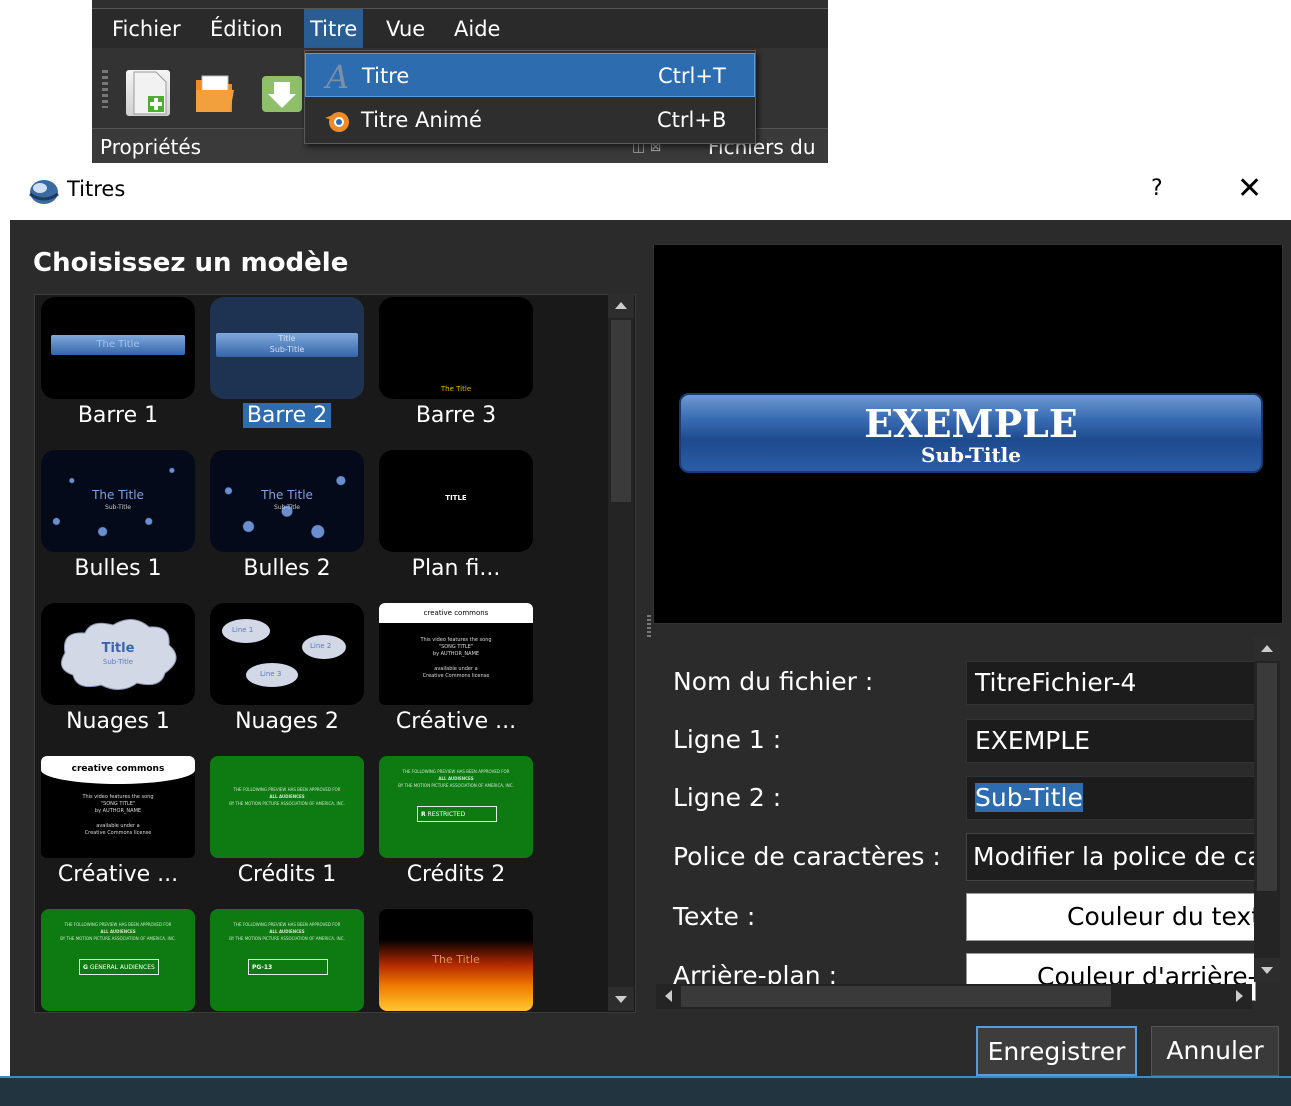 The width and height of the screenshot is (1291, 1106). Describe the element at coordinates (477, 29) in the screenshot. I see `menu-aide: Aide` at that location.